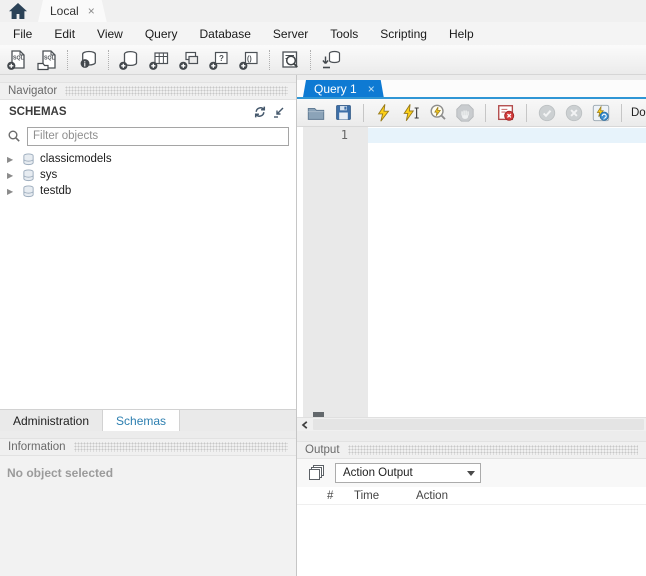  What do you see at coordinates (148, 191) in the screenshot?
I see `schema-item-testdb: ▶ testdb` at bounding box center [148, 191].